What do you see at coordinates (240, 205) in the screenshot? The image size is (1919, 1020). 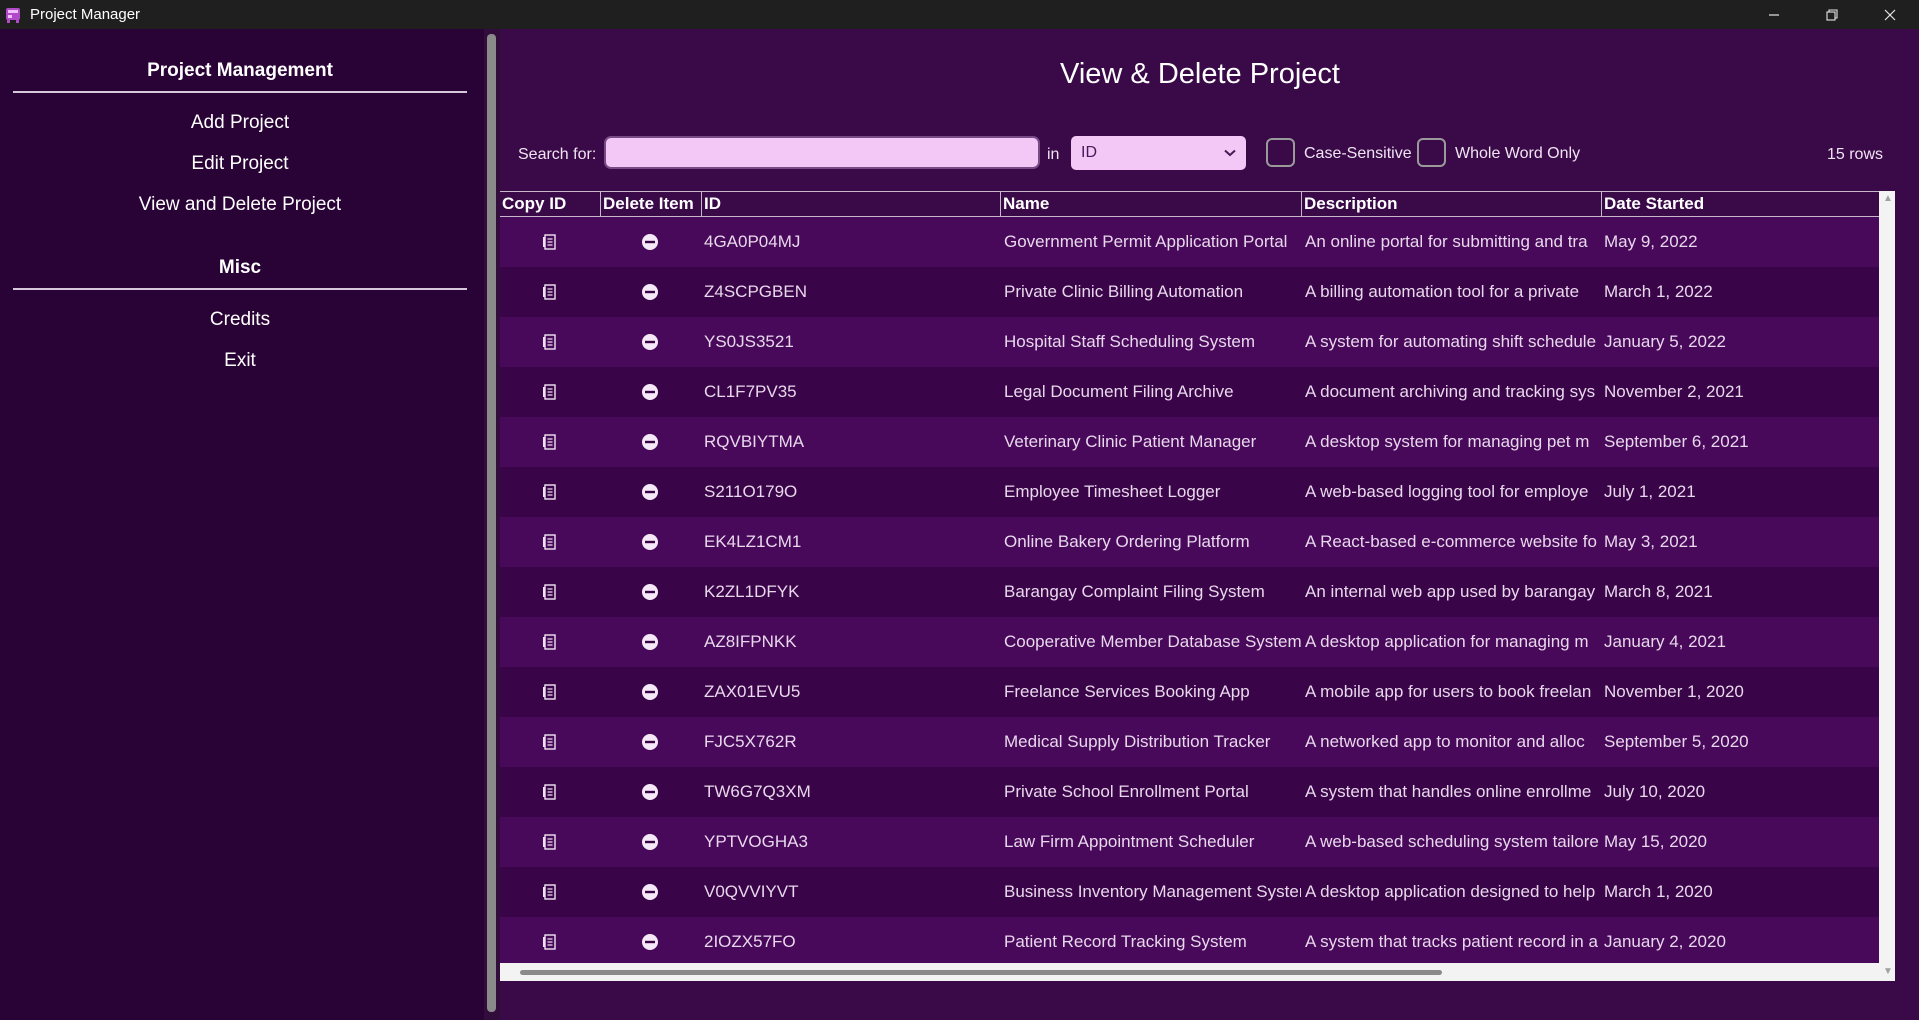 I see `sidebar-item-view-delete-project: View and Delete Project` at bounding box center [240, 205].